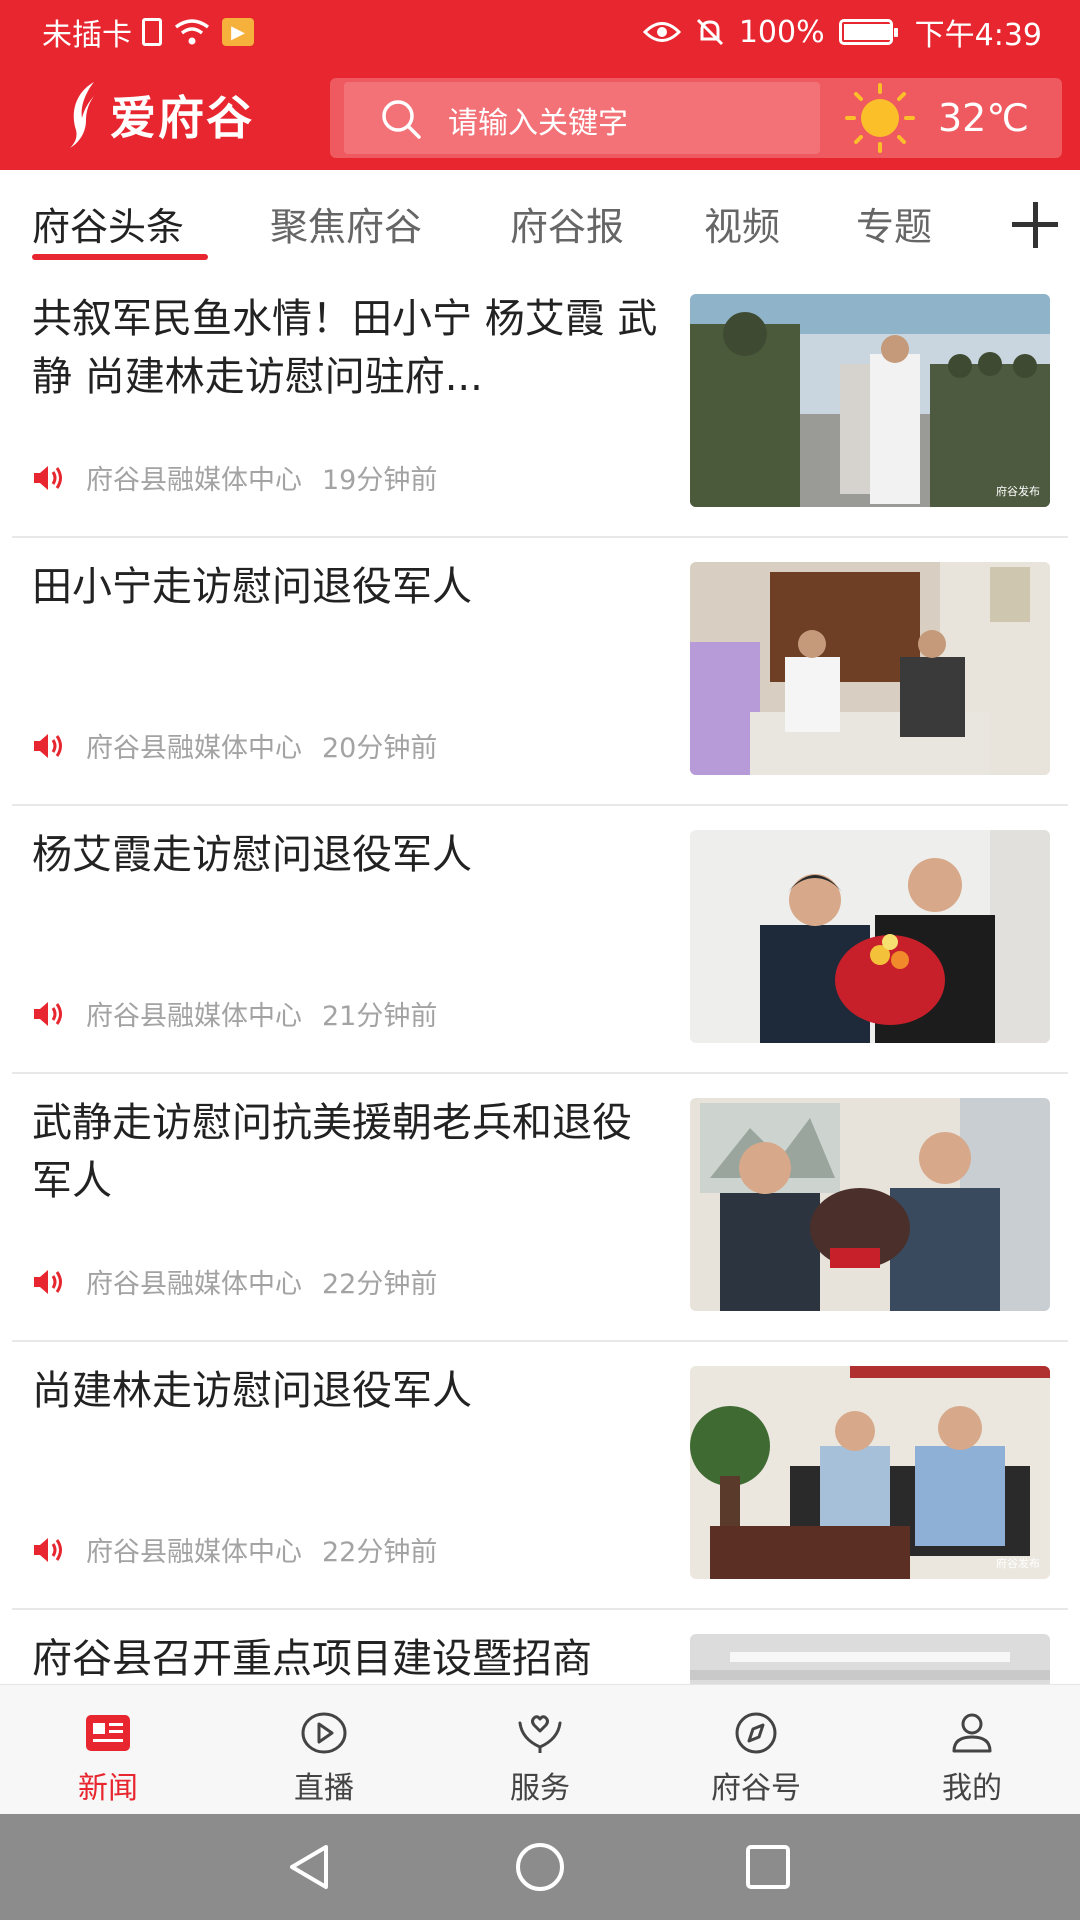 Image resolution: width=1080 pixels, height=1920 pixels. I want to click on battery-percent: 100%, so click(781, 32).